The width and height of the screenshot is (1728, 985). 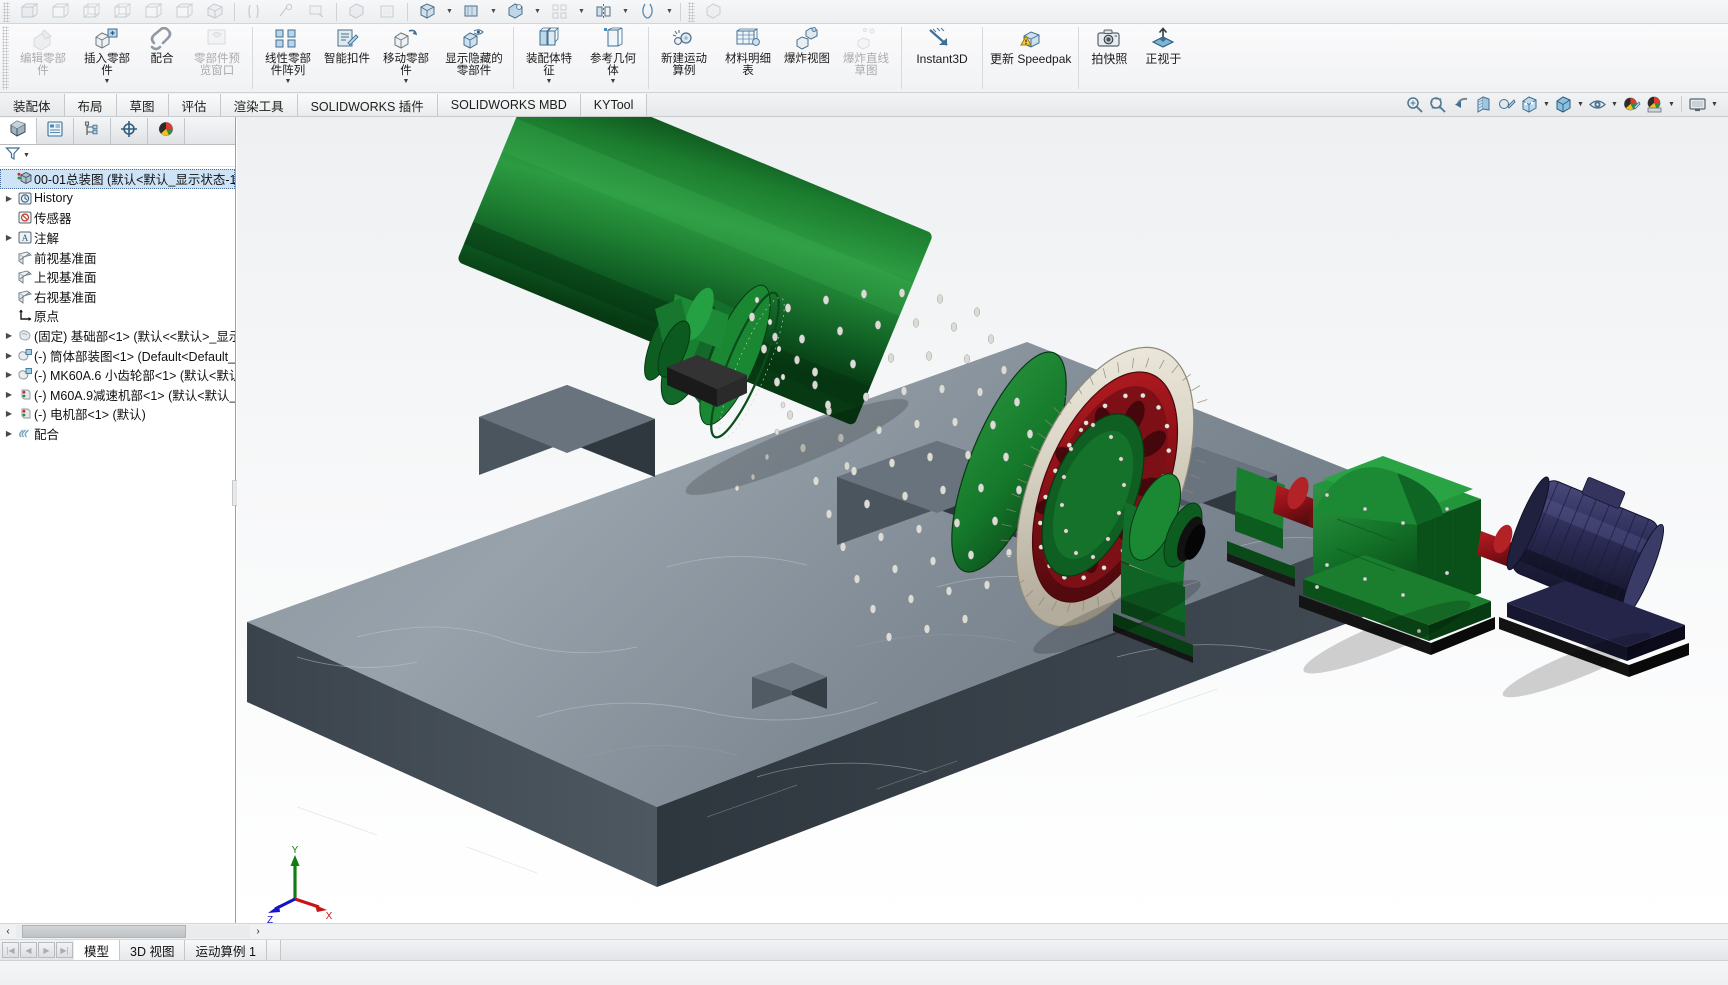 What do you see at coordinates (117, 257) in the screenshot?
I see `tree-item-front-plane: 前视基准面` at bounding box center [117, 257].